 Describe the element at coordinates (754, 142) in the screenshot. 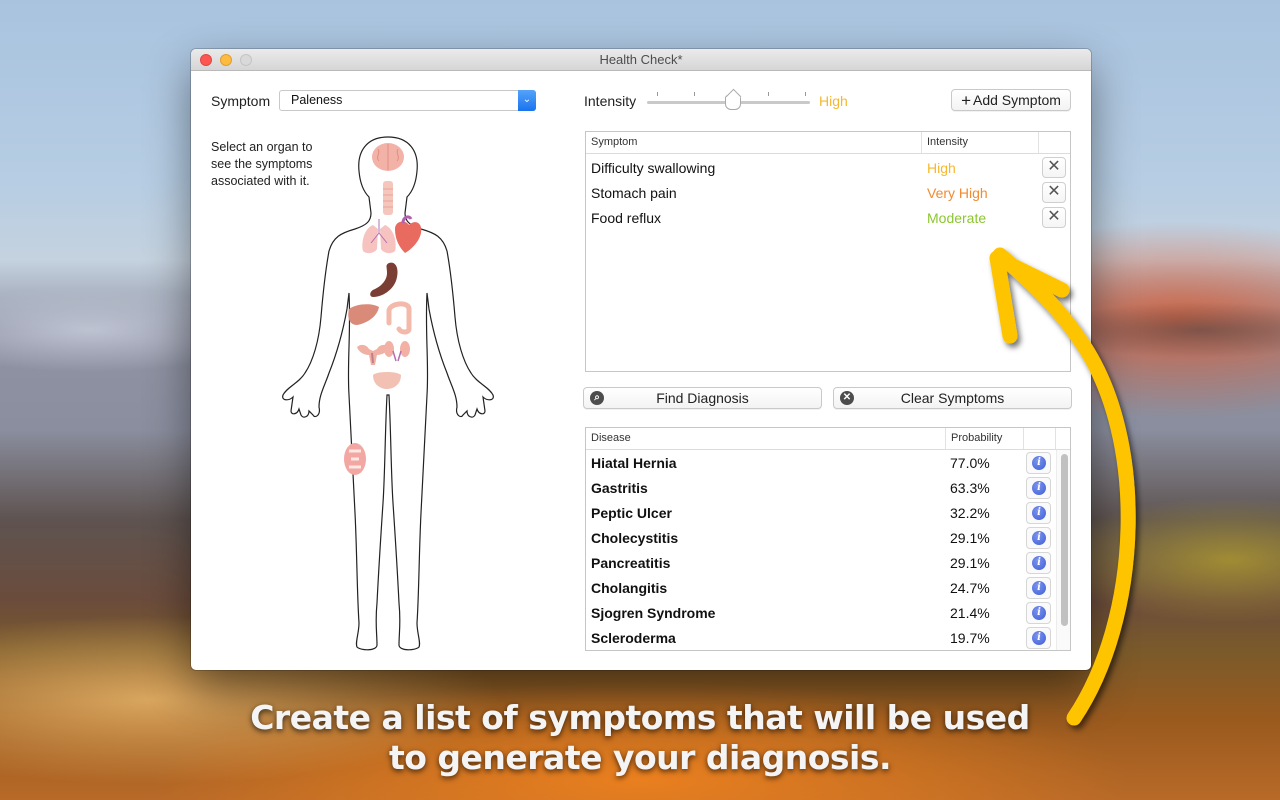

I see `column-header-symptom: Symptom` at that location.